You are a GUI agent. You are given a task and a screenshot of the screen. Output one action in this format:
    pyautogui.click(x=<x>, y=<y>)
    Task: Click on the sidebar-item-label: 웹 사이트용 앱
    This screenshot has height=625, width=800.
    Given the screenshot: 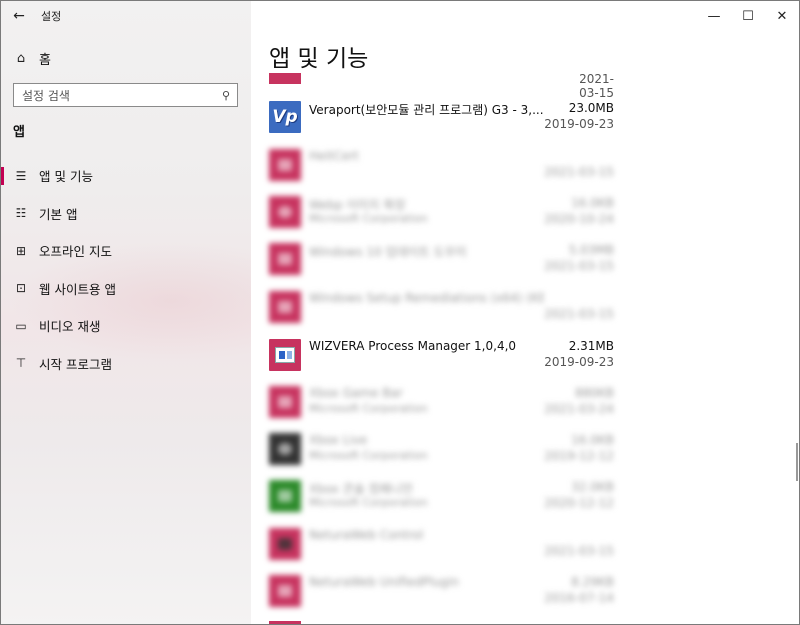 What is the action you would take?
    pyautogui.click(x=77, y=289)
    